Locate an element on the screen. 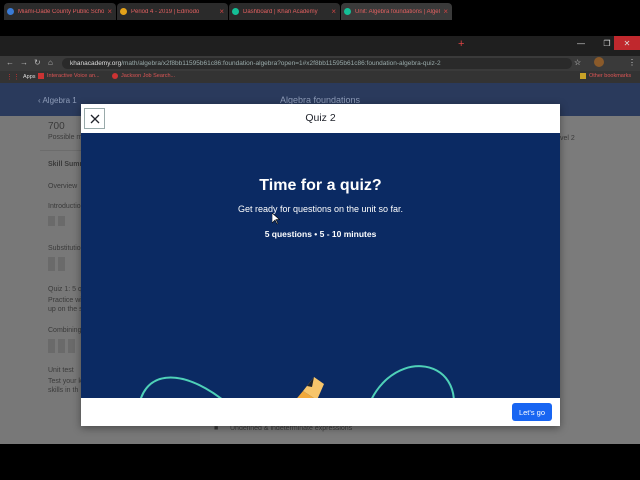  tab-title: Miami-Dade County Public Scho is located at coordinates (61, 11).